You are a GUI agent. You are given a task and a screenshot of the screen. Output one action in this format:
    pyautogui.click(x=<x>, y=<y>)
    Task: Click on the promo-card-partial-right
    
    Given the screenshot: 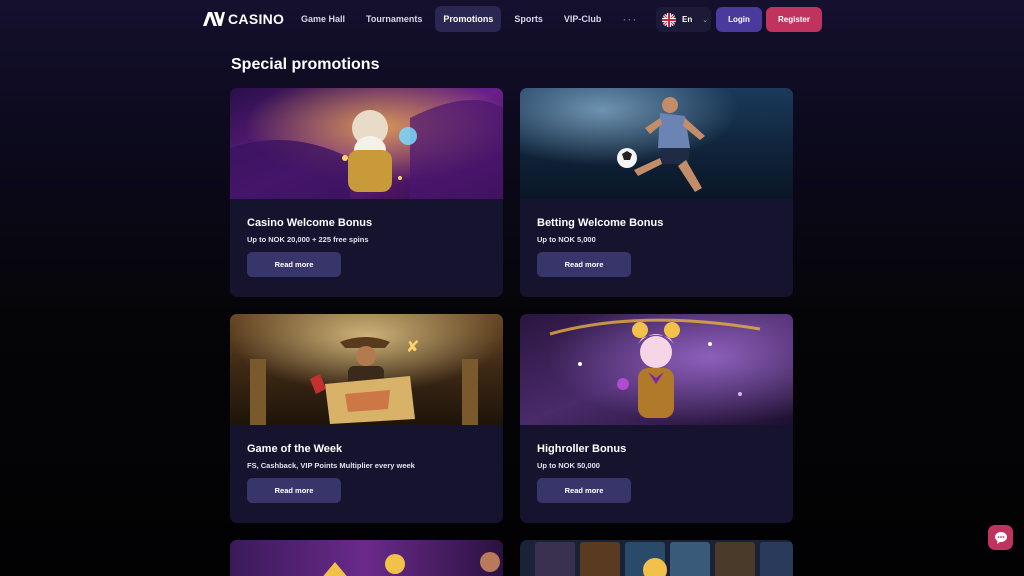 What is the action you would take?
    pyautogui.click(x=656, y=558)
    